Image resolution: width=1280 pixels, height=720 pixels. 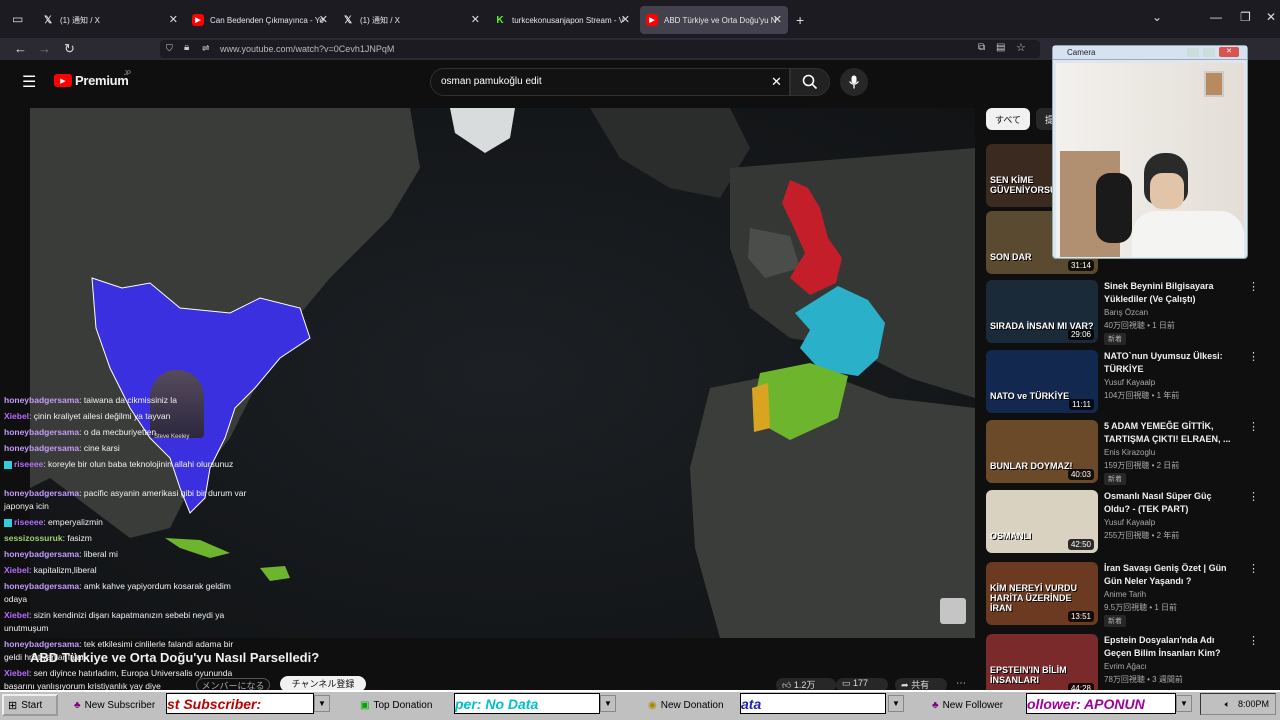 What do you see at coordinates (953, 611) in the screenshot?
I see `channel-watermark-icon` at bounding box center [953, 611].